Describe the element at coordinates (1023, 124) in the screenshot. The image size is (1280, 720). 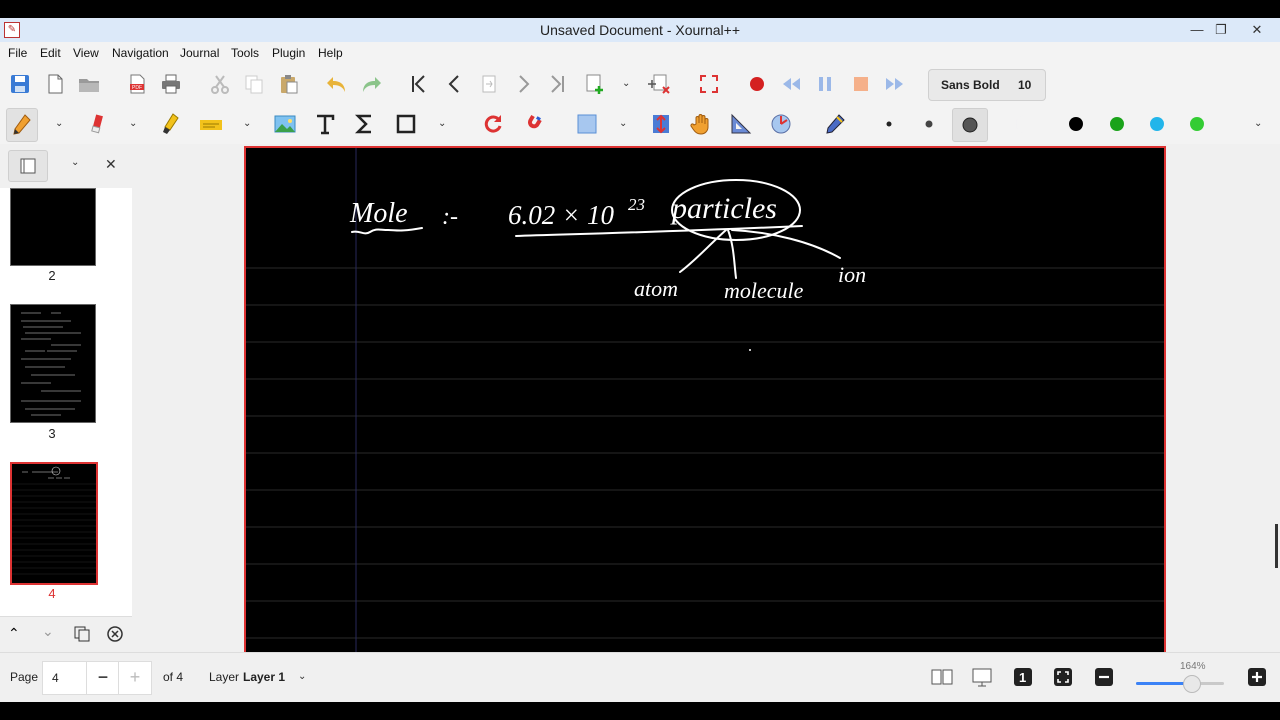
I see `fill-tool-icon` at that location.